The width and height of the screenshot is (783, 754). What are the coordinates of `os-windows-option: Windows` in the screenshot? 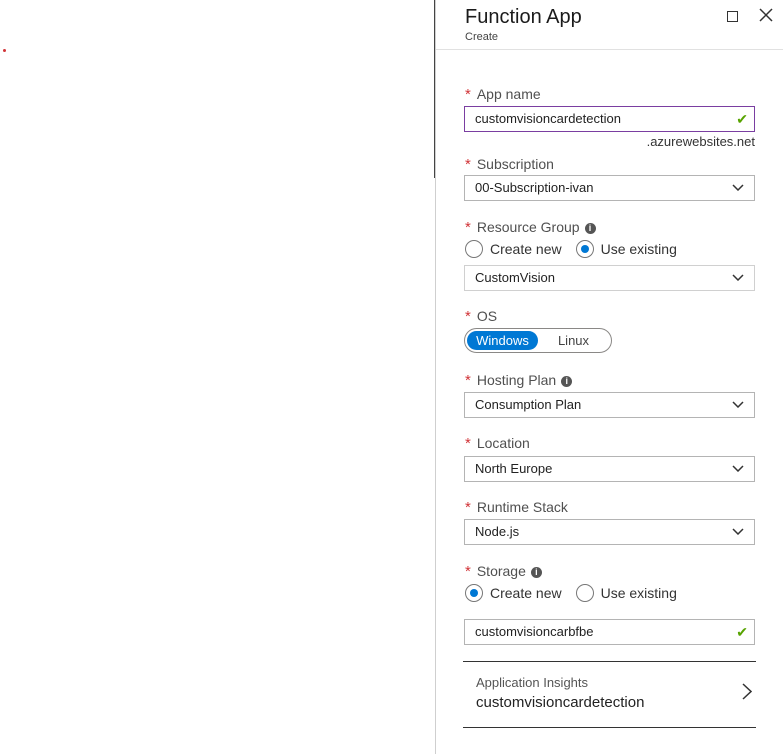 It's located at (502, 340).